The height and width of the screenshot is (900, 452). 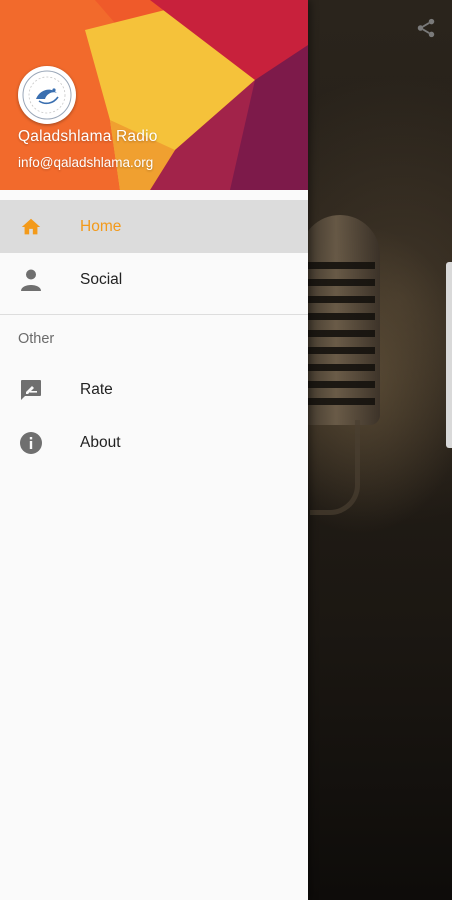 I want to click on menu-item-social: Social, so click(x=154, y=279).